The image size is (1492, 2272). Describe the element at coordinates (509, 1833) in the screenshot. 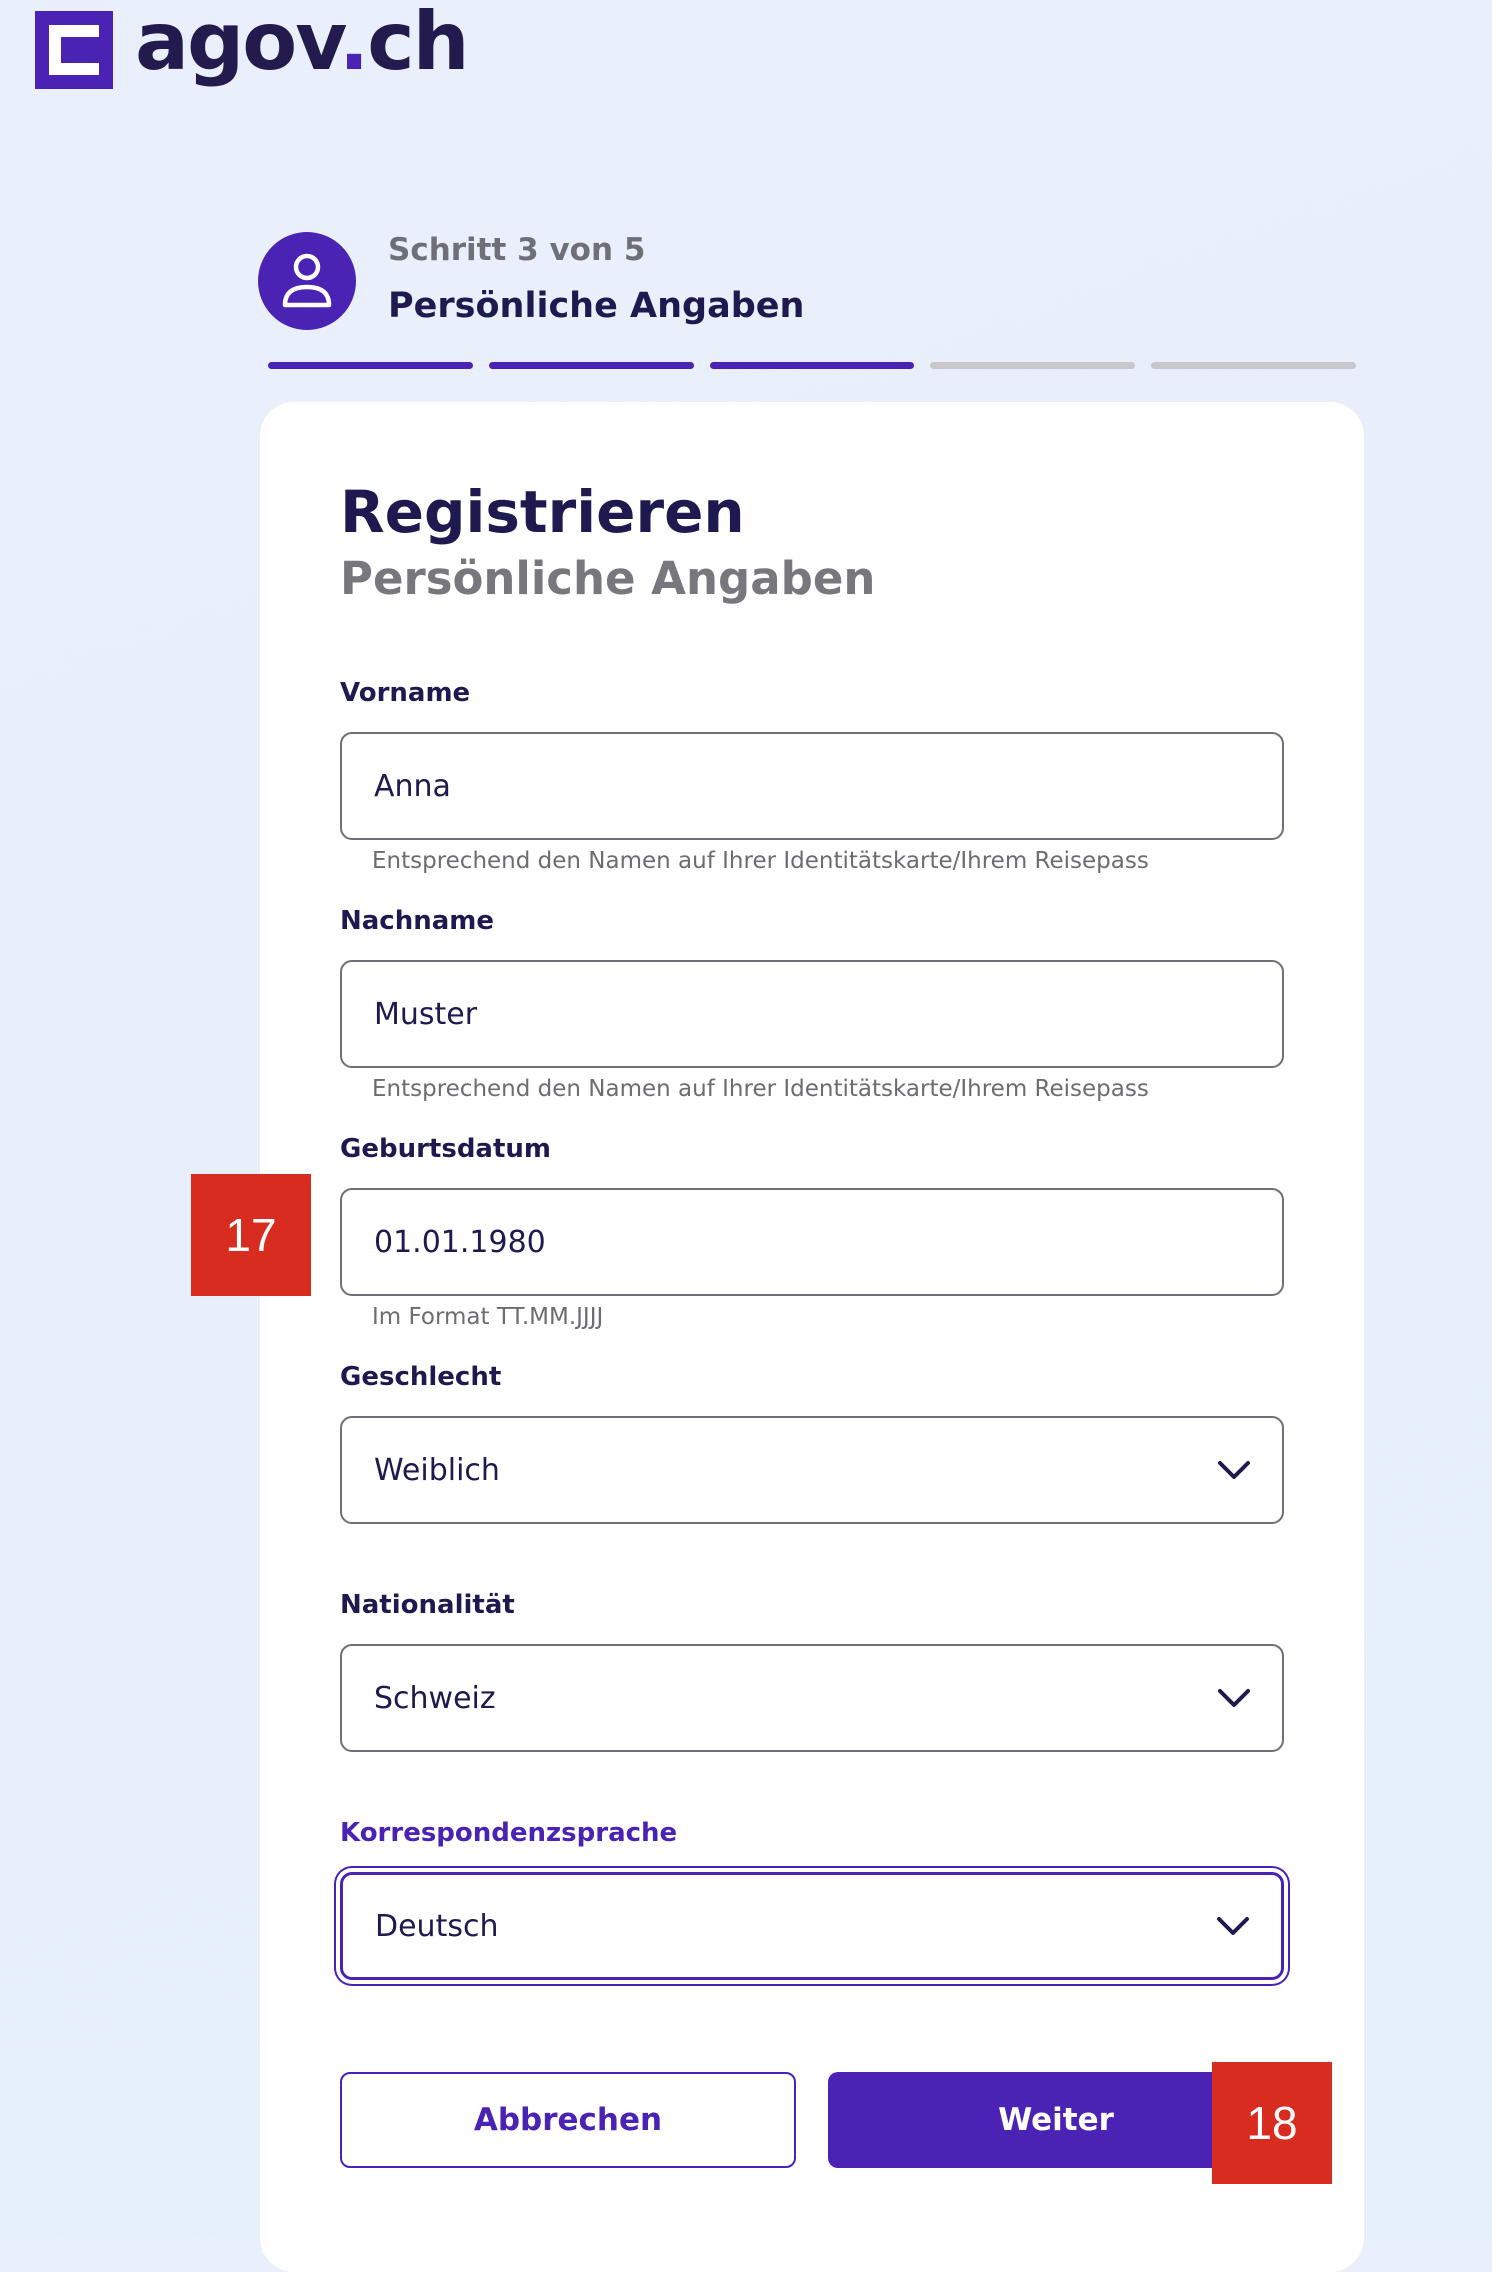

I see `language-label: Korrespondenzsprache` at that location.